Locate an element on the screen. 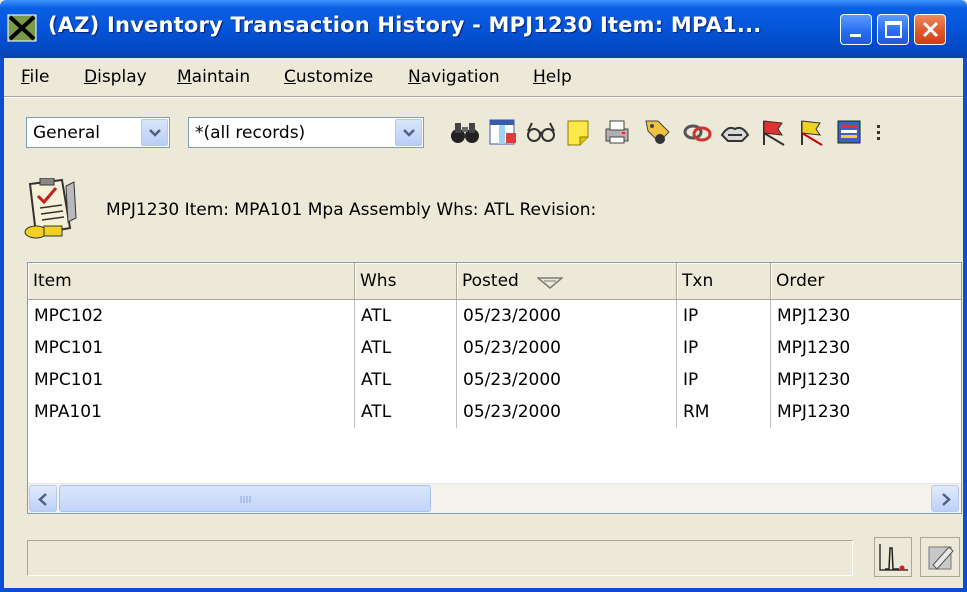 Image resolution: width=967 pixels, height=592 pixels. flag-alt-icon is located at coordinates (811, 132).